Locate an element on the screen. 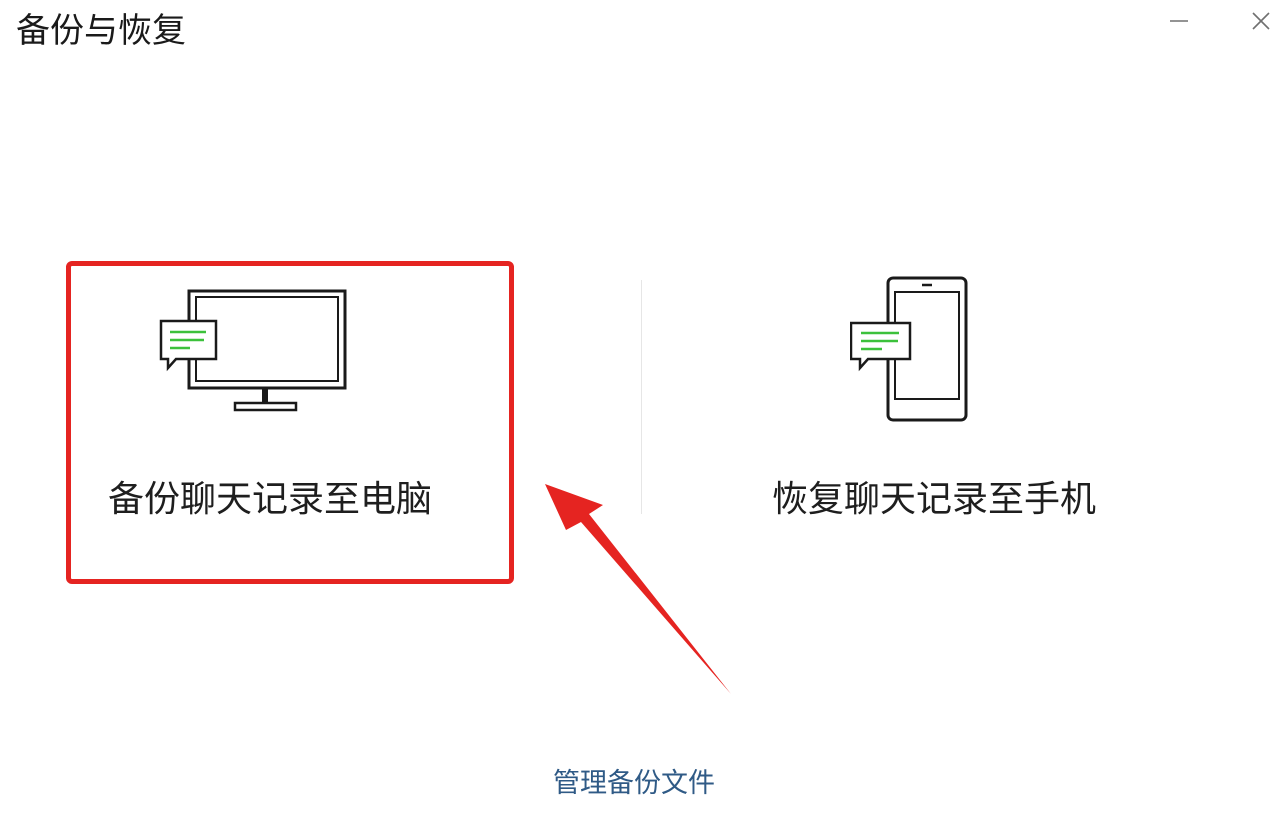 The height and width of the screenshot is (840, 1286). restore-to-phone-option: 恢复聊天记录至手机 is located at coordinates (920, 420).